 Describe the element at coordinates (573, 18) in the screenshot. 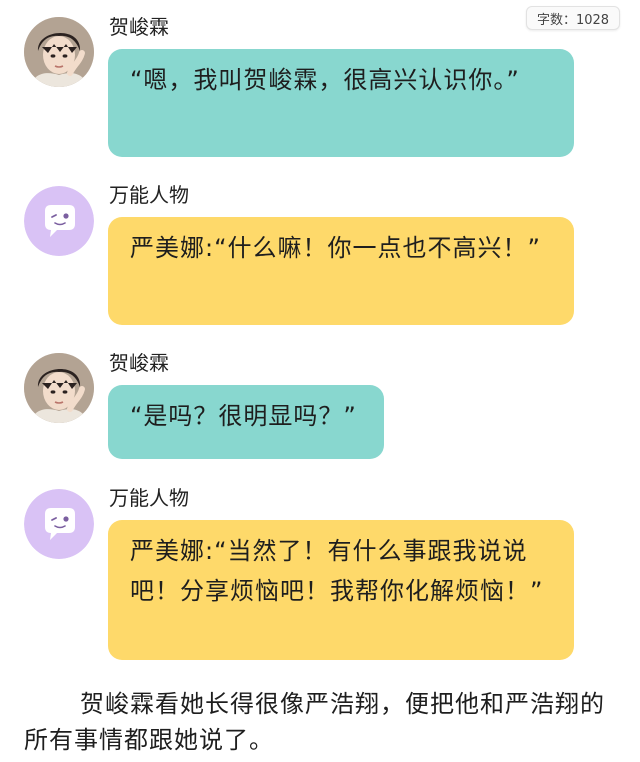

I see `word-count-badge: 字数：1028` at that location.